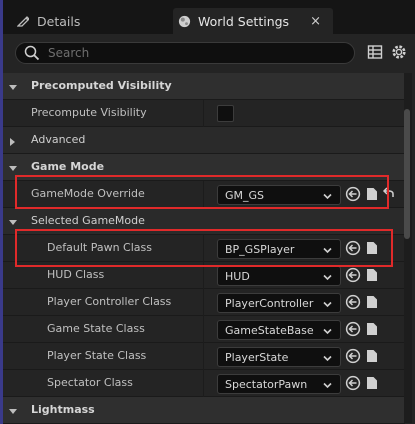  What do you see at coordinates (225, 113) in the screenshot?
I see `precompute-visibility-checkbox` at bounding box center [225, 113].